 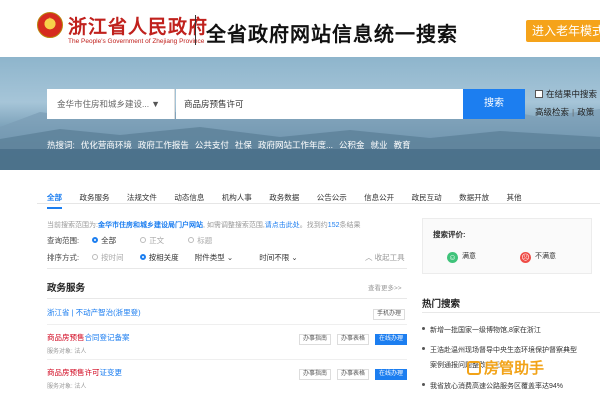 What do you see at coordinates (227, 268) in the screenshot?
I see `filter-divider` at bounding box center [227, 268].